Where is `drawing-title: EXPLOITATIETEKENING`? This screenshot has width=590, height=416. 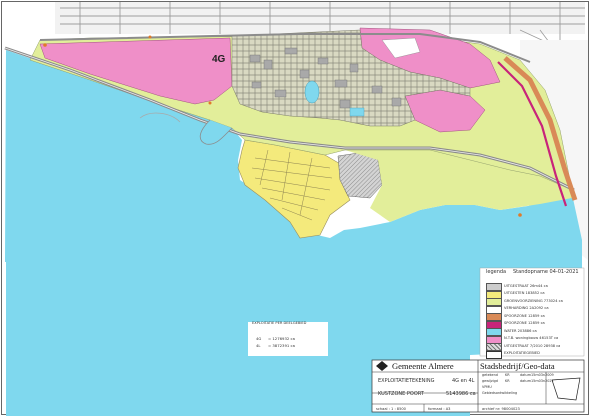
drawing-title: EXPLOITATIETEKENING is located at coordinates (406, 381).